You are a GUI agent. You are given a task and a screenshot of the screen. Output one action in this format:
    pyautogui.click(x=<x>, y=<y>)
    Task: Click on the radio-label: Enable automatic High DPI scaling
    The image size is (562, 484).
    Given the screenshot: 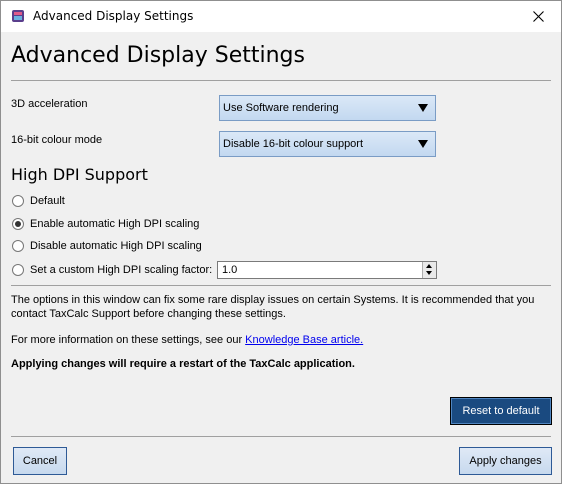 What is the action you would take?
    pyautogui.click(x=115, y=224)
    